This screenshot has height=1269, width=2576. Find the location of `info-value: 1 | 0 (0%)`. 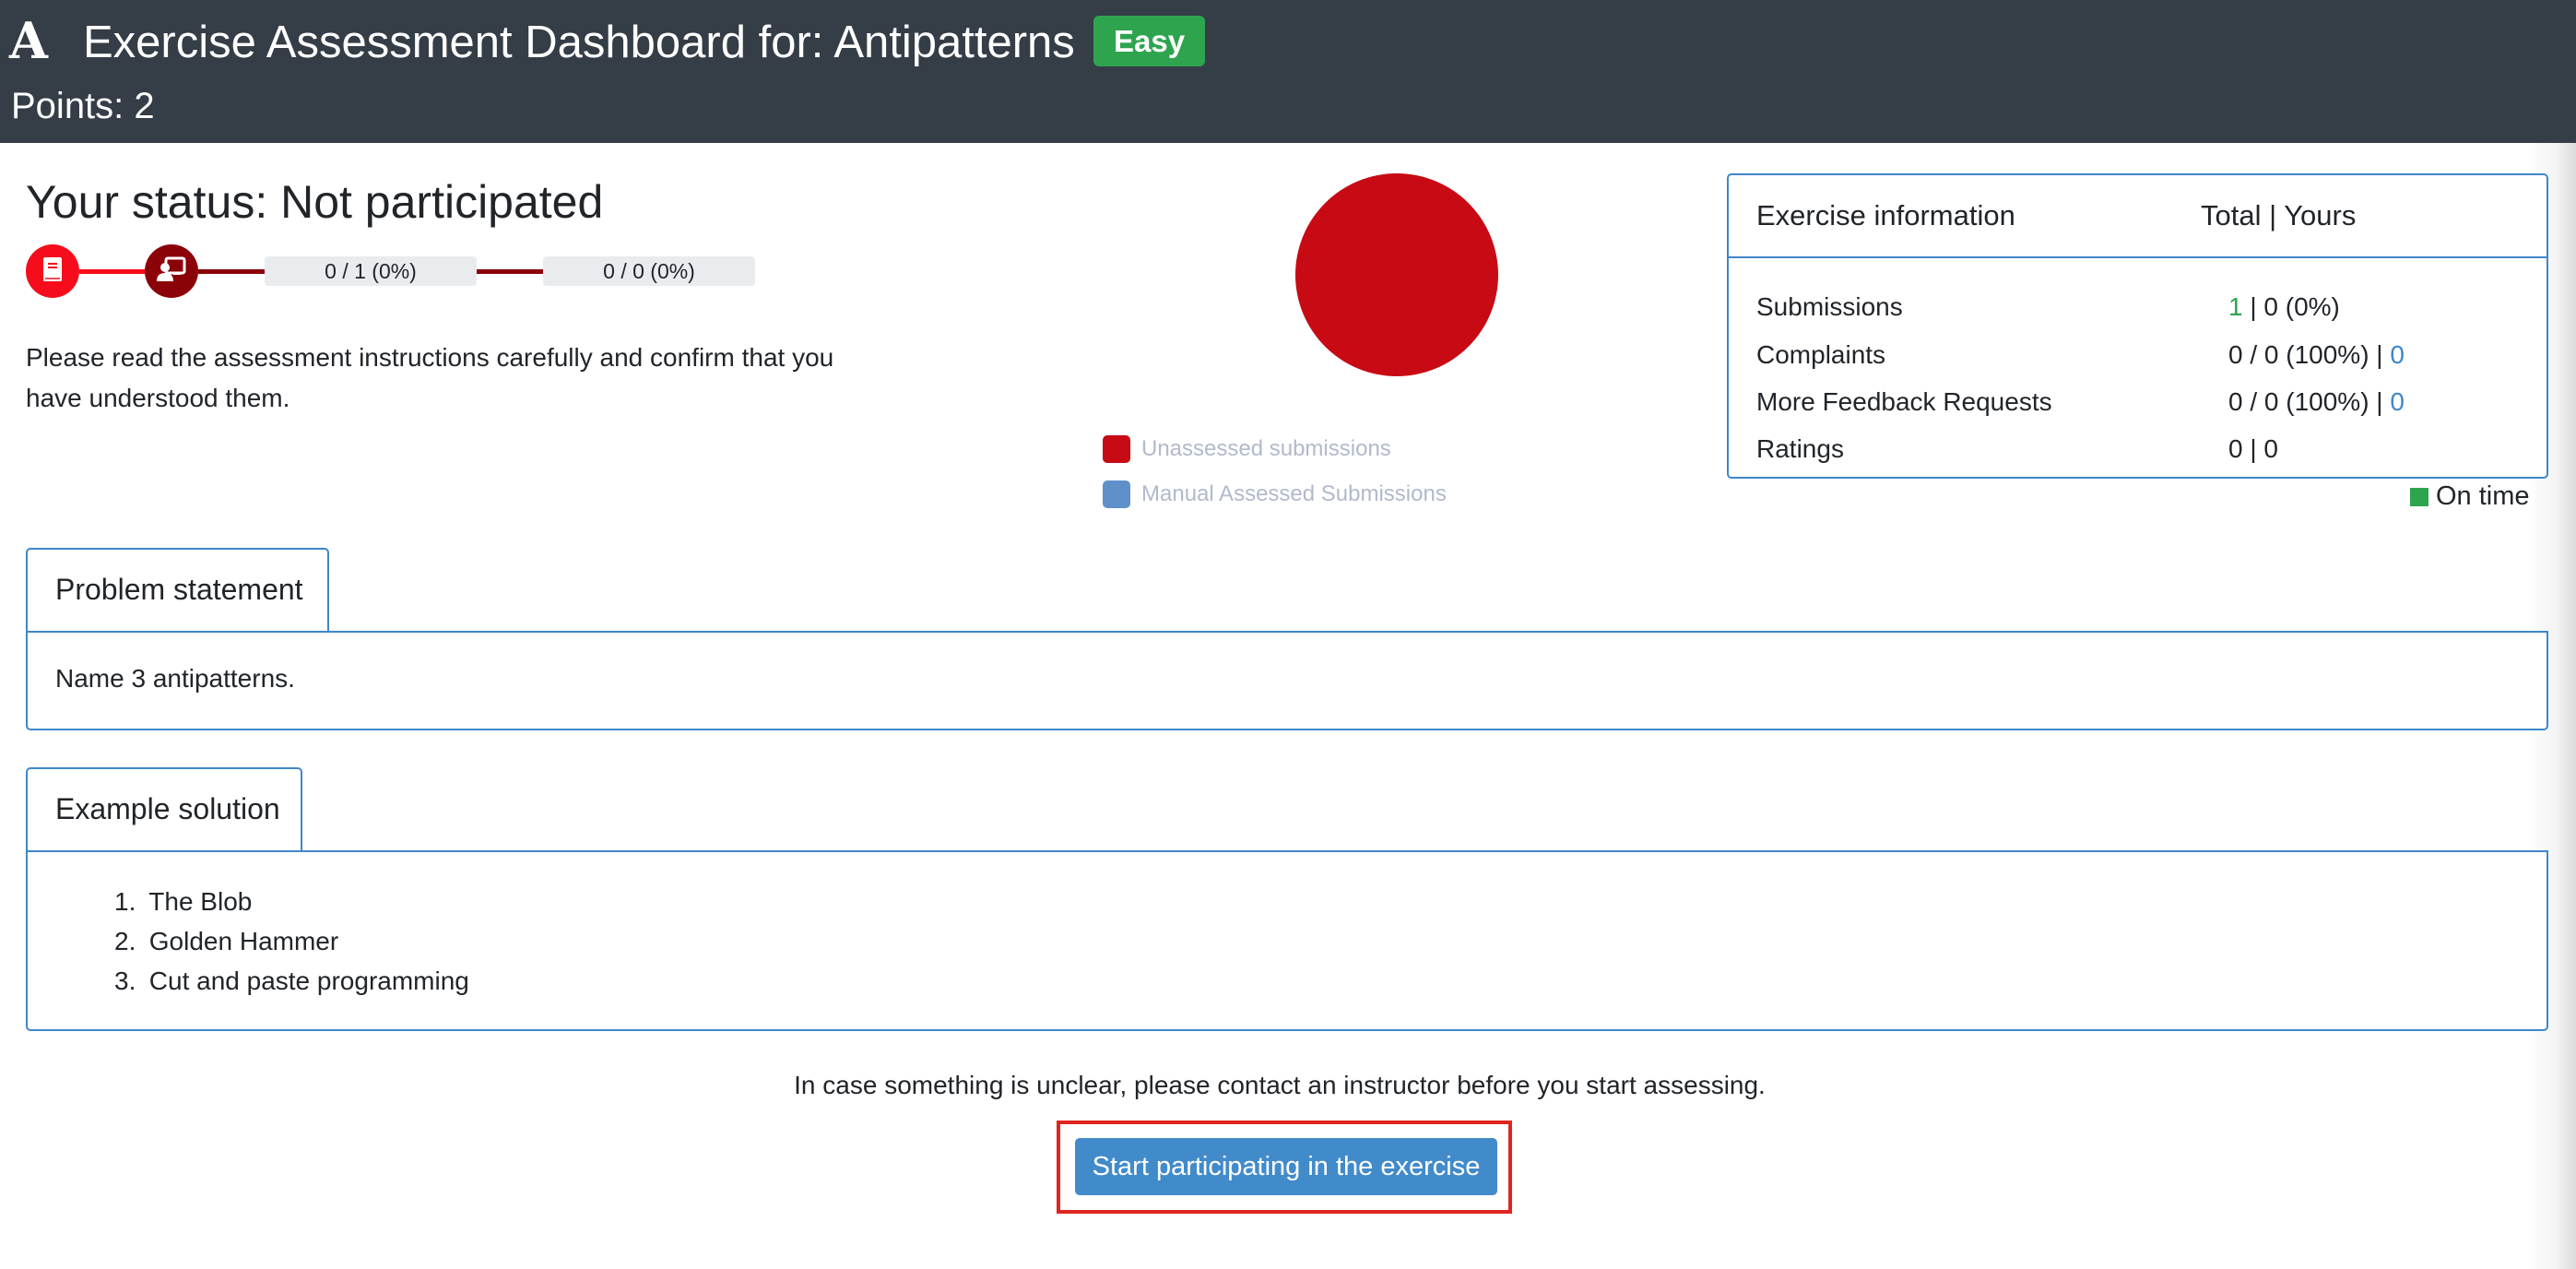

info-value: 1 | 0 (0%) is located at coordinates (2284, 307).